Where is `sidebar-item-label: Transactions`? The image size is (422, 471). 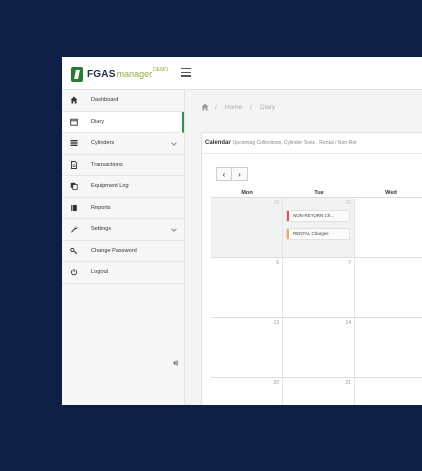 sidebar-item-label: Transactions is located at coordinates (107, 164).